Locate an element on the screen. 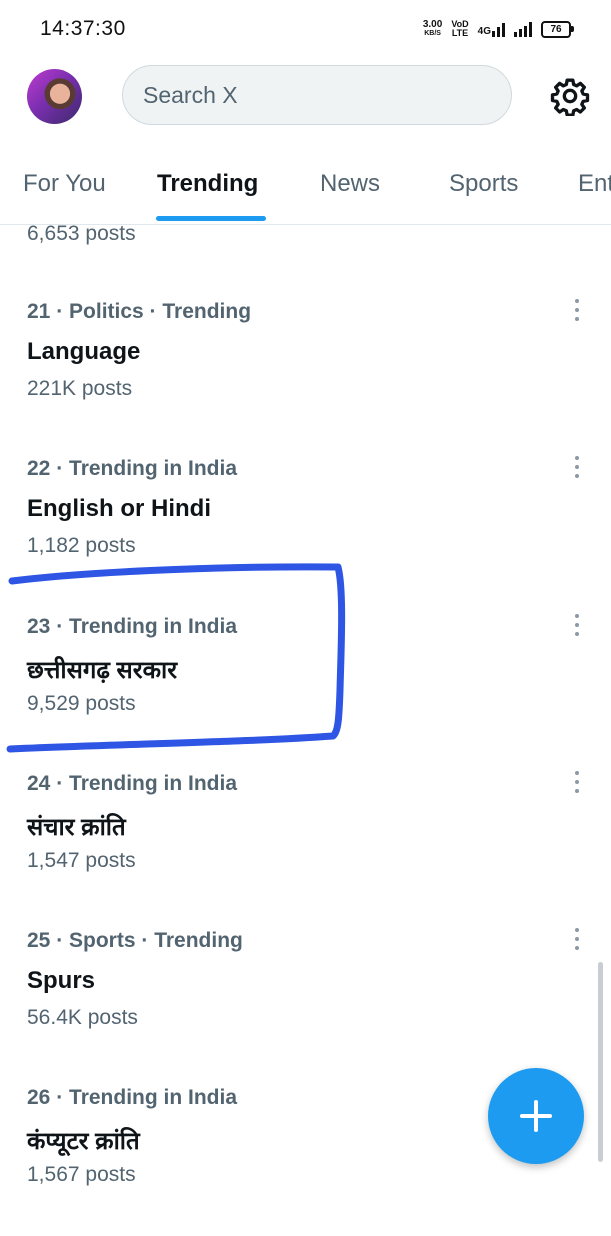 Image resolution: width=611 pixels, height=1236 pixels. tab-trending: Trending is located at coordinates (207, 184).